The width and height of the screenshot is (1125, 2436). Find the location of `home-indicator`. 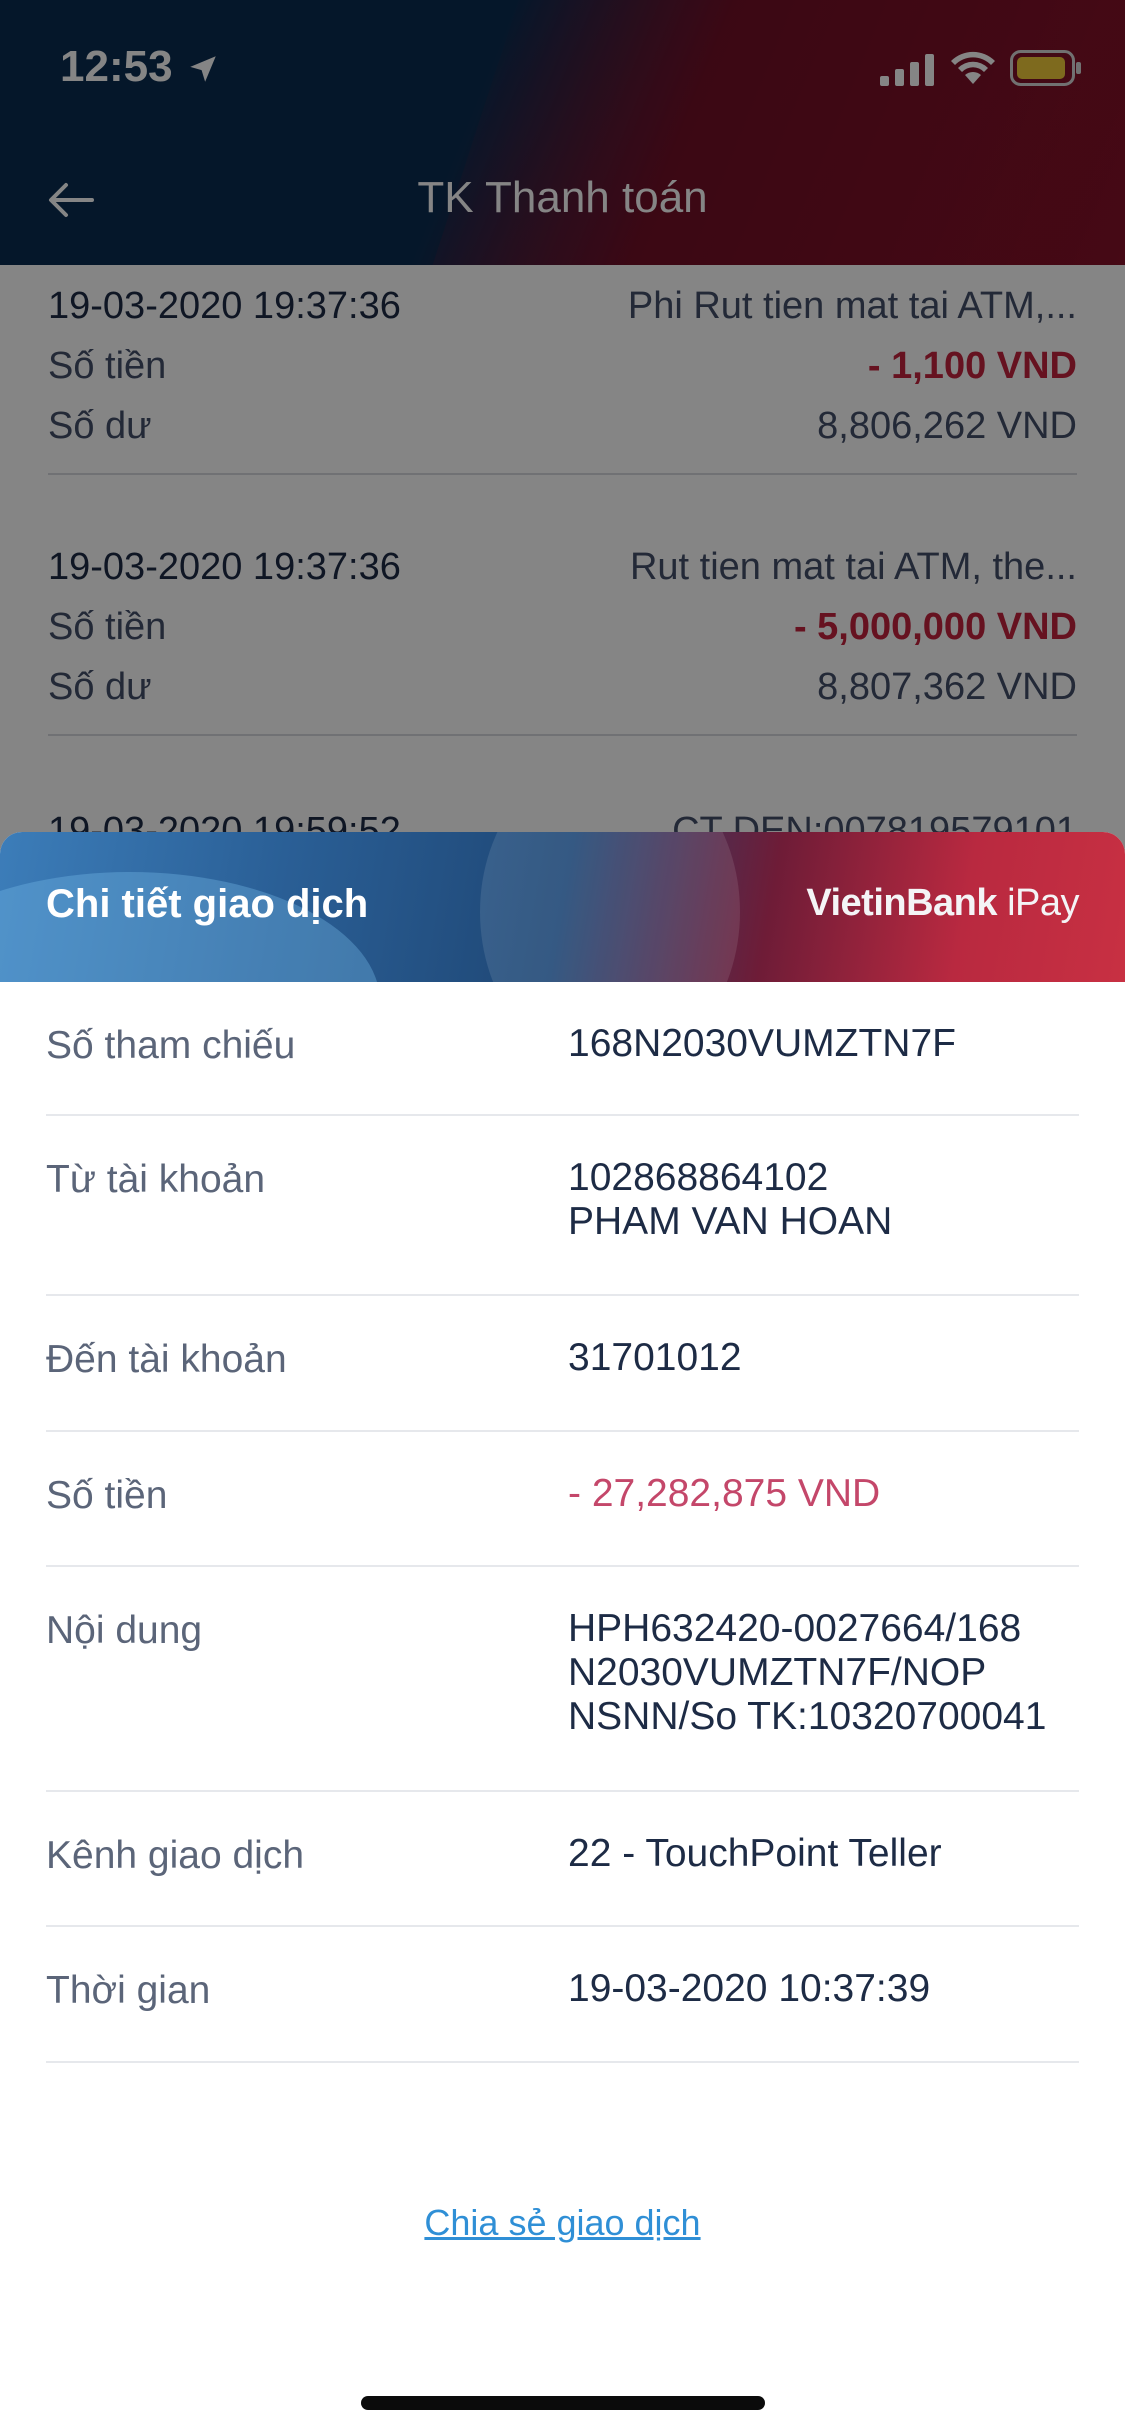

home-indicator is located at coordinates (563, 2403).